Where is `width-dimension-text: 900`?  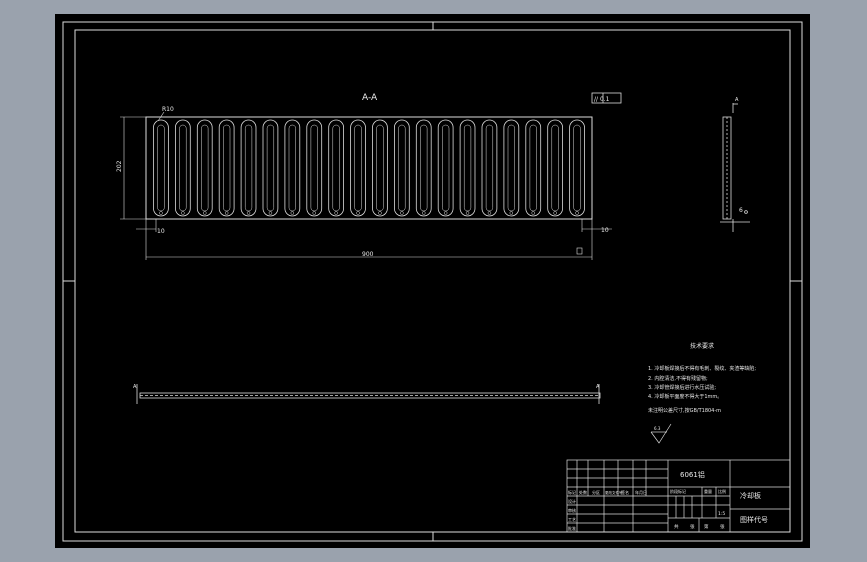 width-dimension-text: 900 is located at coordinates (368, 254).